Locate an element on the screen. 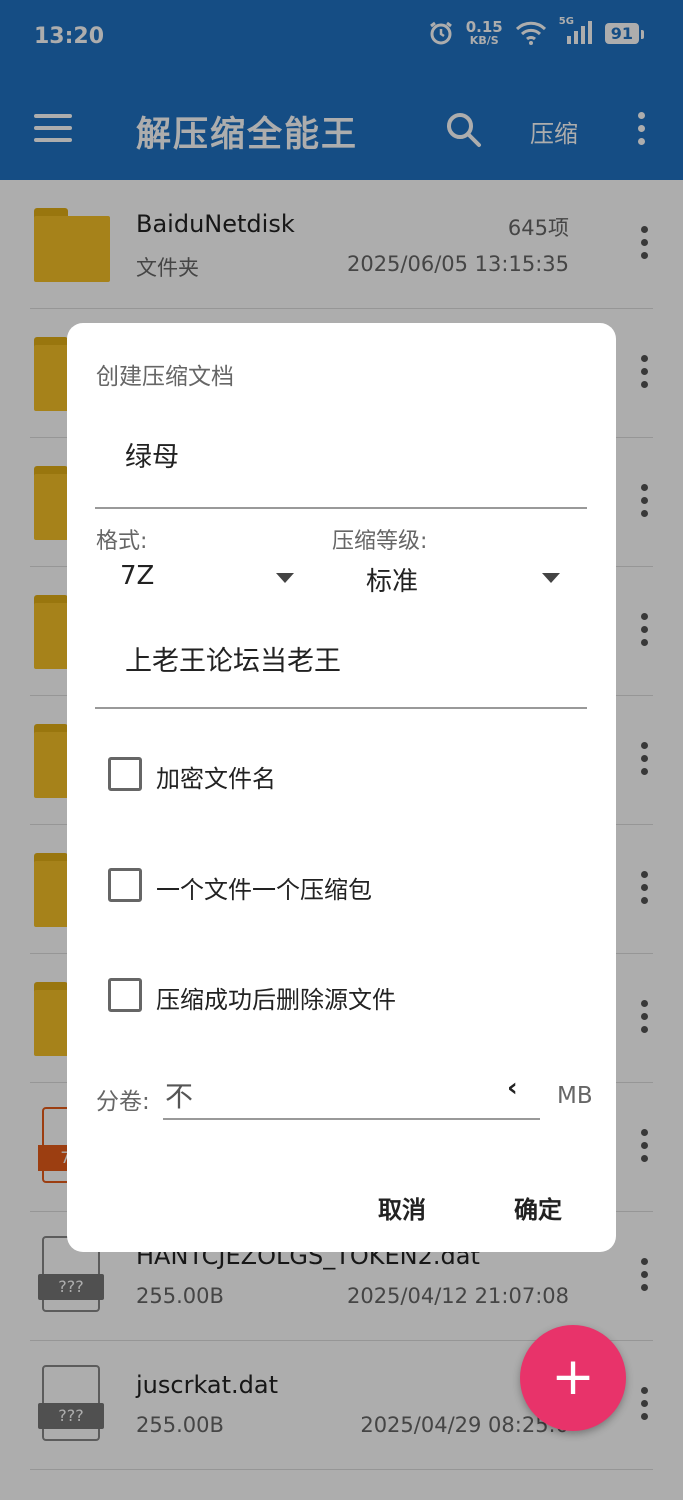 This screenshot has width=683, height=1500. level-select: 标准 is located at coordinates (452, 577).